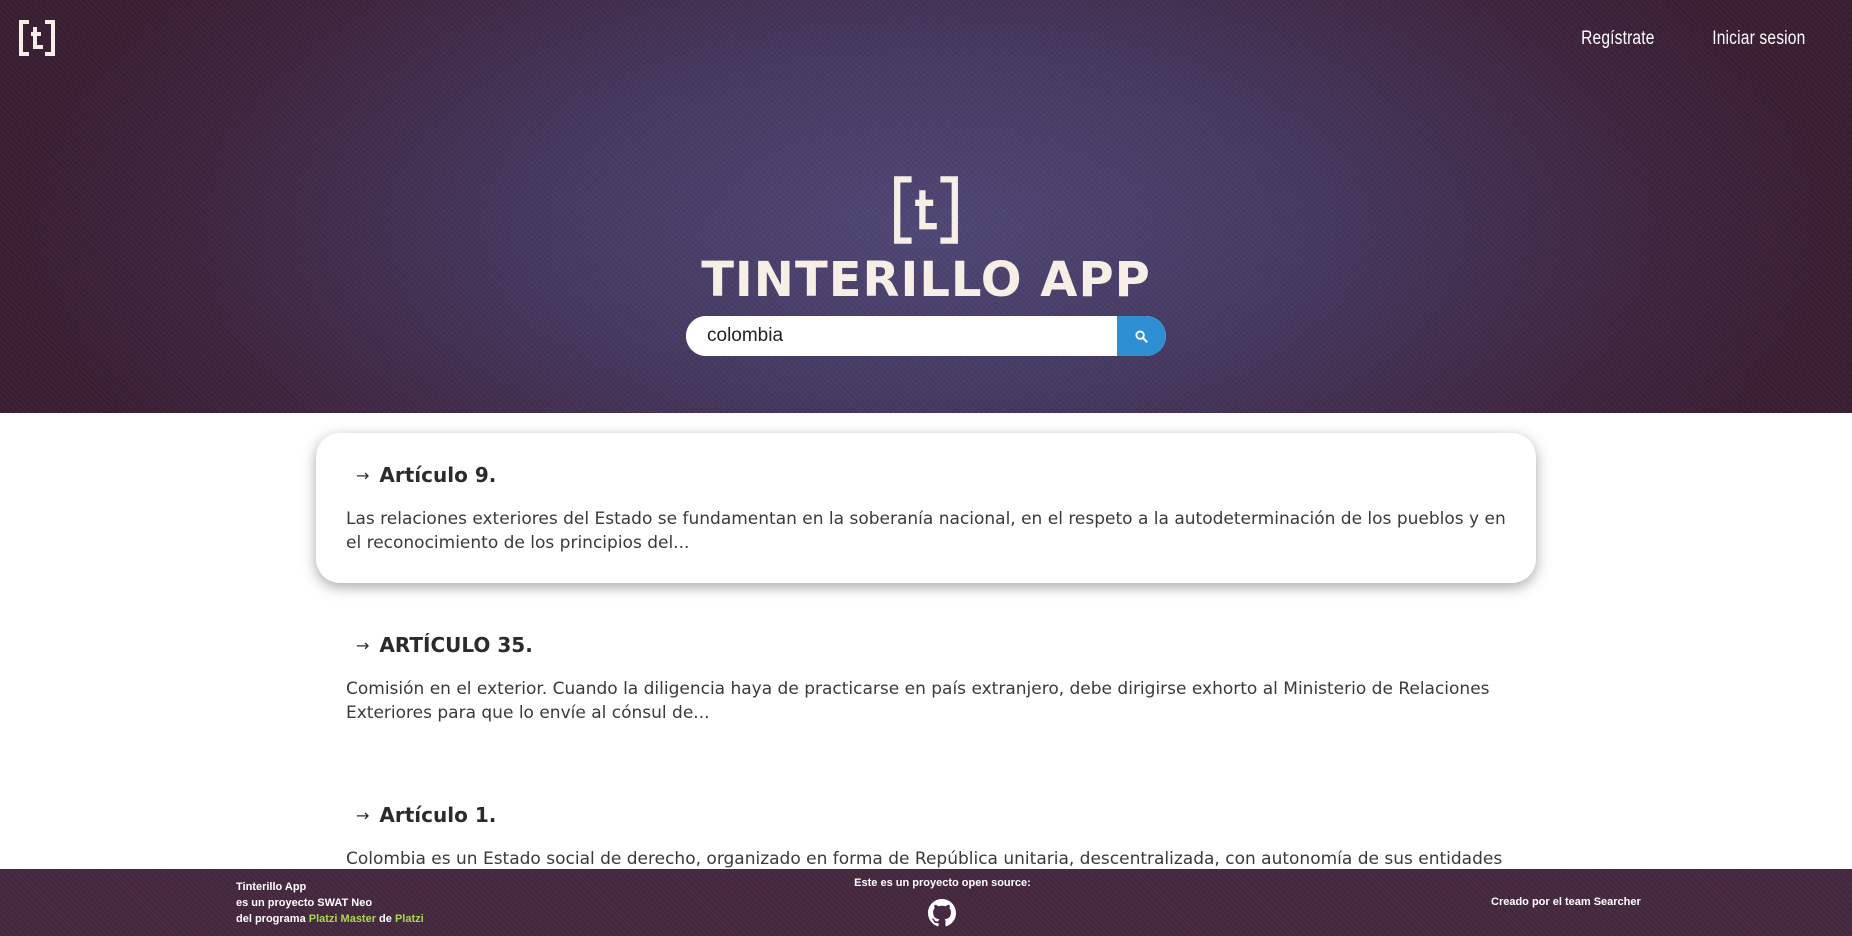 This screenshot has height=936, width=1852. What do you see at coordinates (385, 919) in the screenshot?
I see `footer-program-mid: de` at bounding box center [385, 919].